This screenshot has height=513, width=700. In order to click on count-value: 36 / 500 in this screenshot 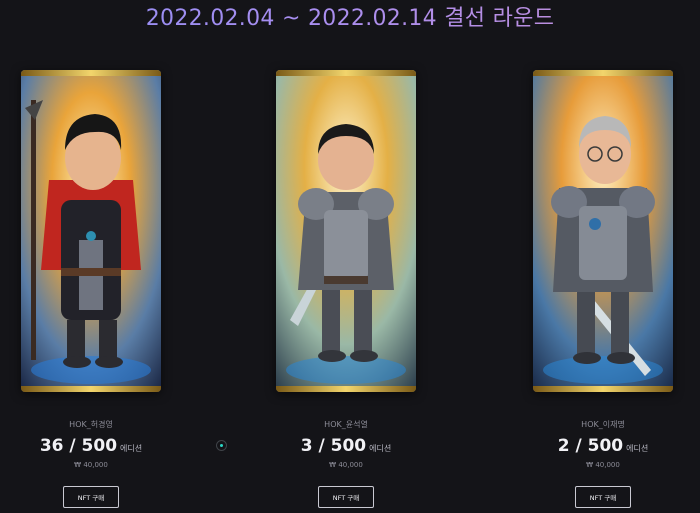, I will do `click(78, 446)`.